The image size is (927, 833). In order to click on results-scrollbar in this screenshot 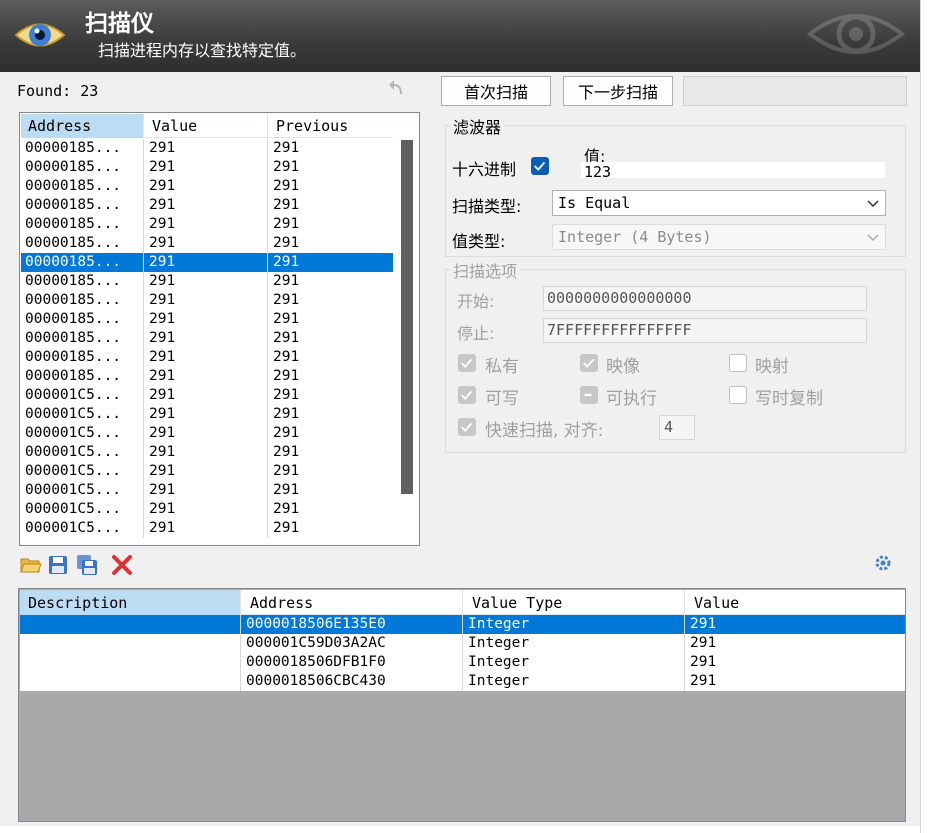, I will do `click(406, 329)`.